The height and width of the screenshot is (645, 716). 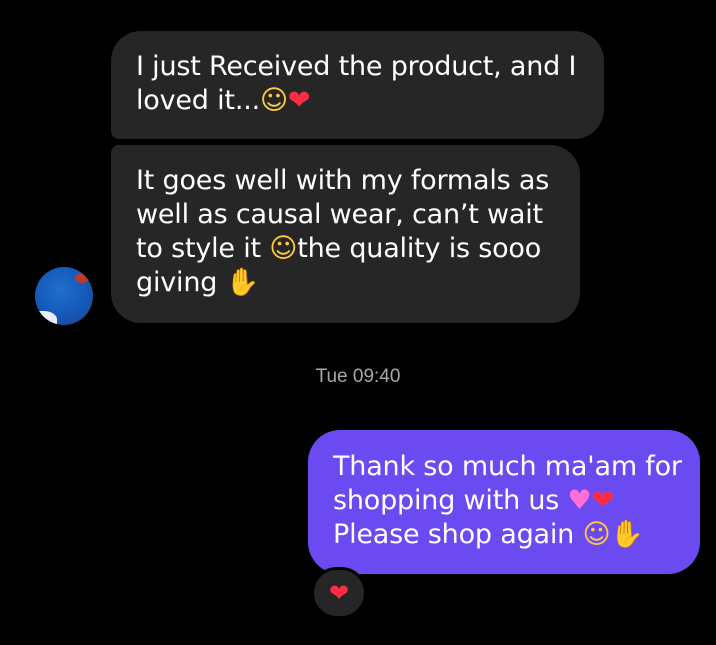 I want to click on message-reaction: ❤, so click(x=339, y=593).